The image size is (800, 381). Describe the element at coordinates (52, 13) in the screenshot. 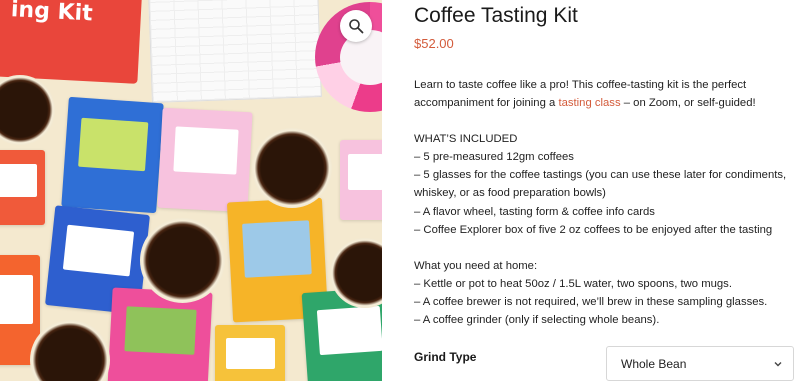

I see `kit-box-text: ing Kit` at that location.